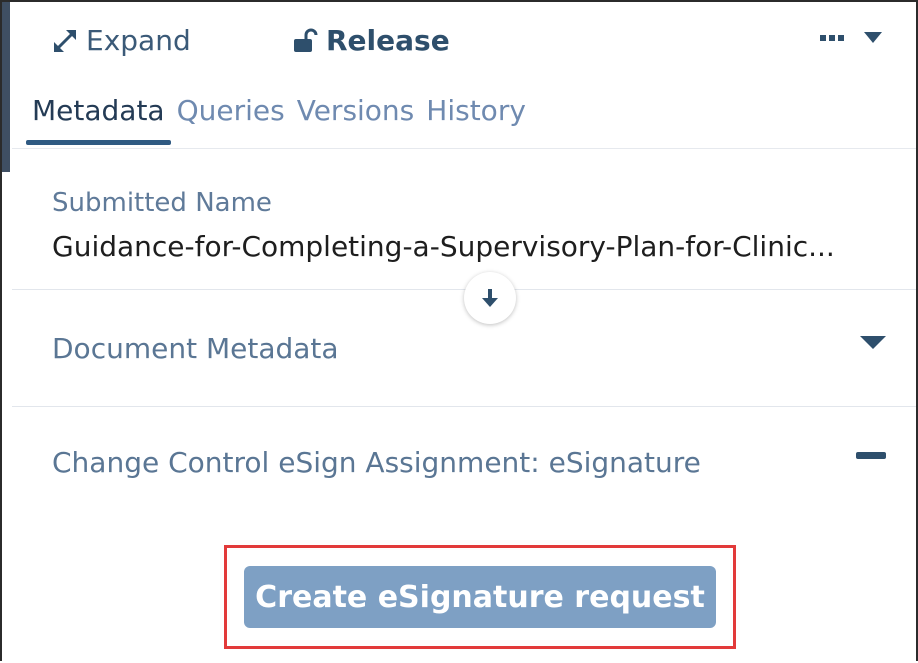 This screenshot has width=918, height=663. What do you see at coordinates (464, 406) in the screenshot?
I see `section-divider` at bounding box center [464, 406].